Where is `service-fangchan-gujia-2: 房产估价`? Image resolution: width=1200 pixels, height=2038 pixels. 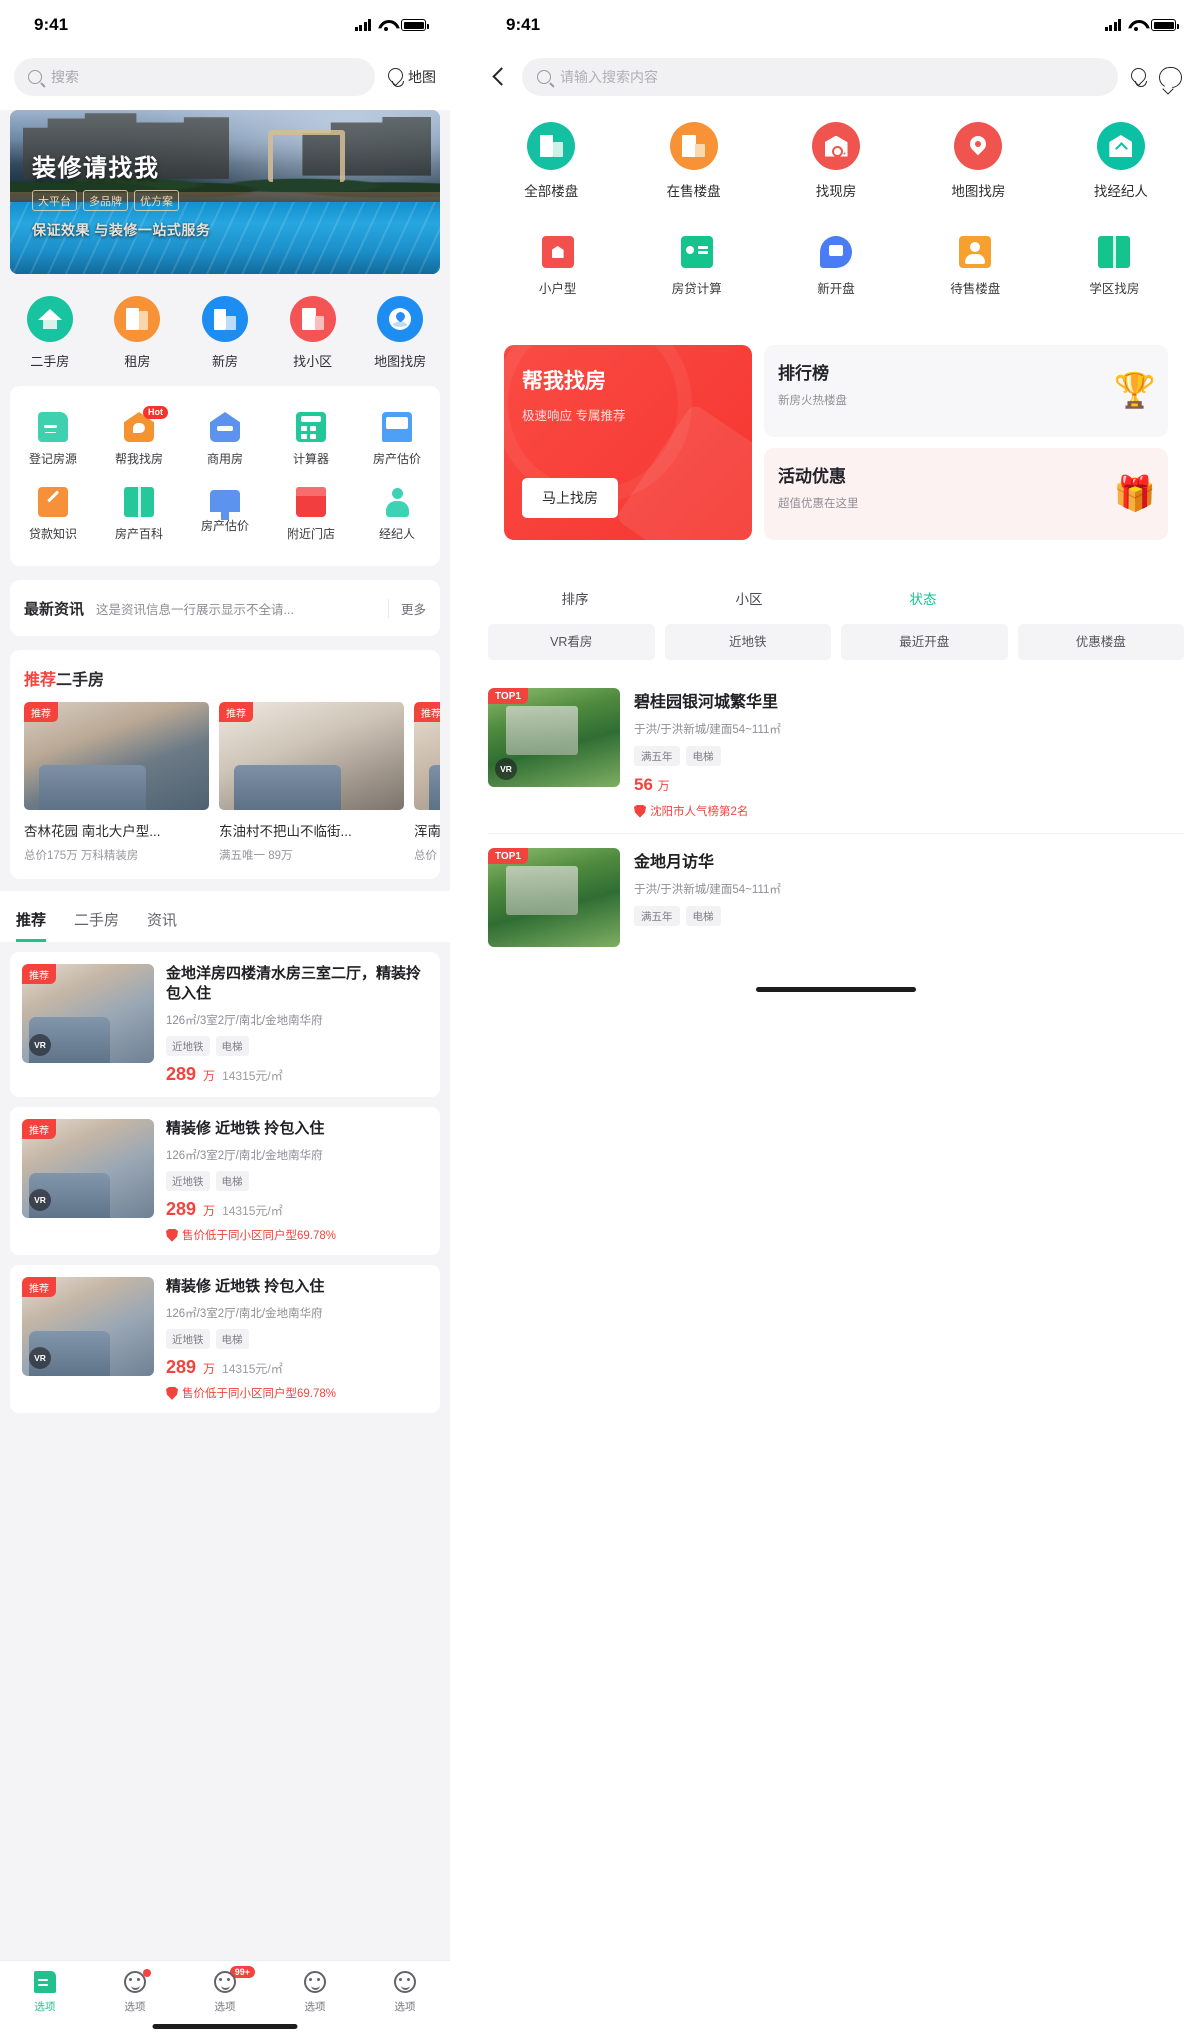
service-fangchan-gujia-2: 房产估价 is located at coordinates (225, 514).